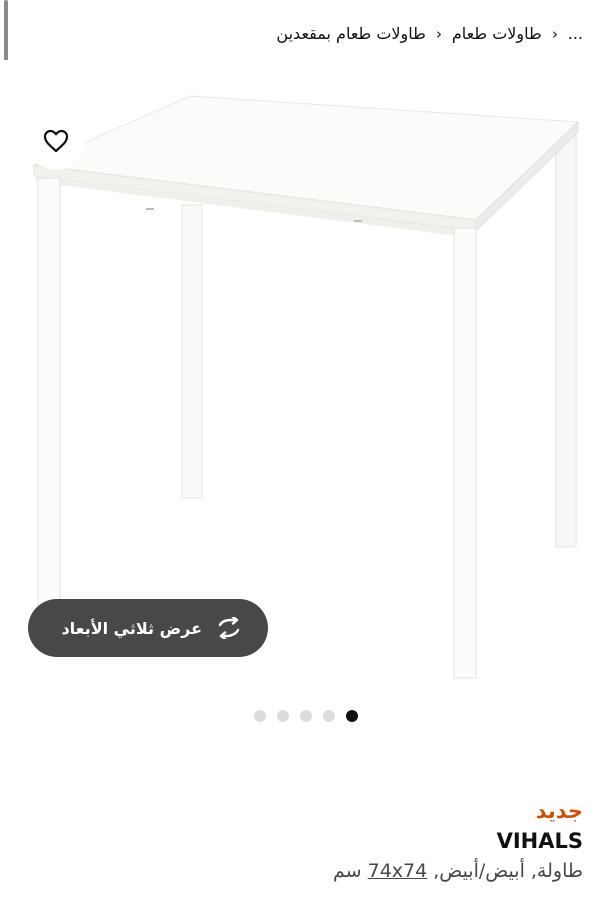 The height and width of the screenshot is (900, 611). I want to click on heart-icon, so click(56, 141).